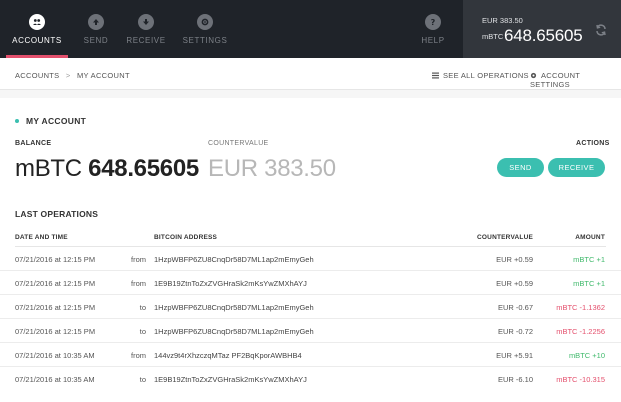  What do you see at coordinates (486, 75) in the screenshot?
I see `see-all-operations-label: SEE ALL OPERATIONS` at bounding box center [486, 75].